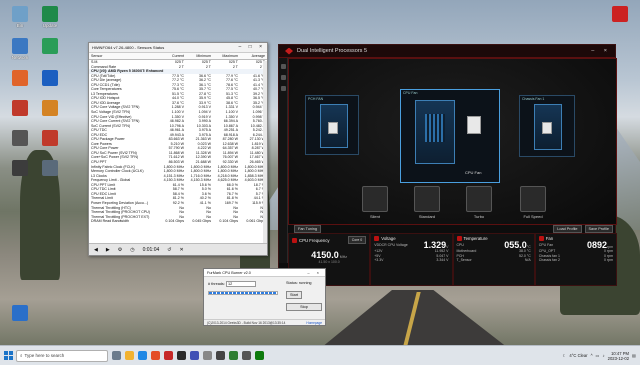 Image resolution: width=640 pixels, height=365 pixels. What do you see at coordinates (96, 250) in the screenshot?
I see `nav-back-icon: ◀` at bounding box center [96, 250].